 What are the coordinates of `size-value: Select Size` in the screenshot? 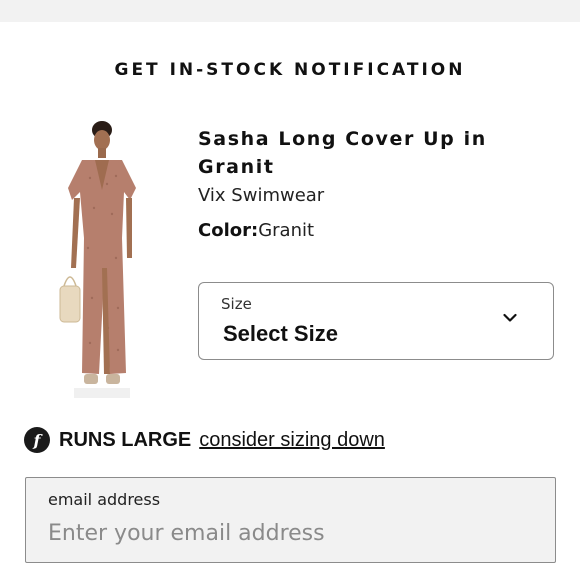 It's located at (280, 333).